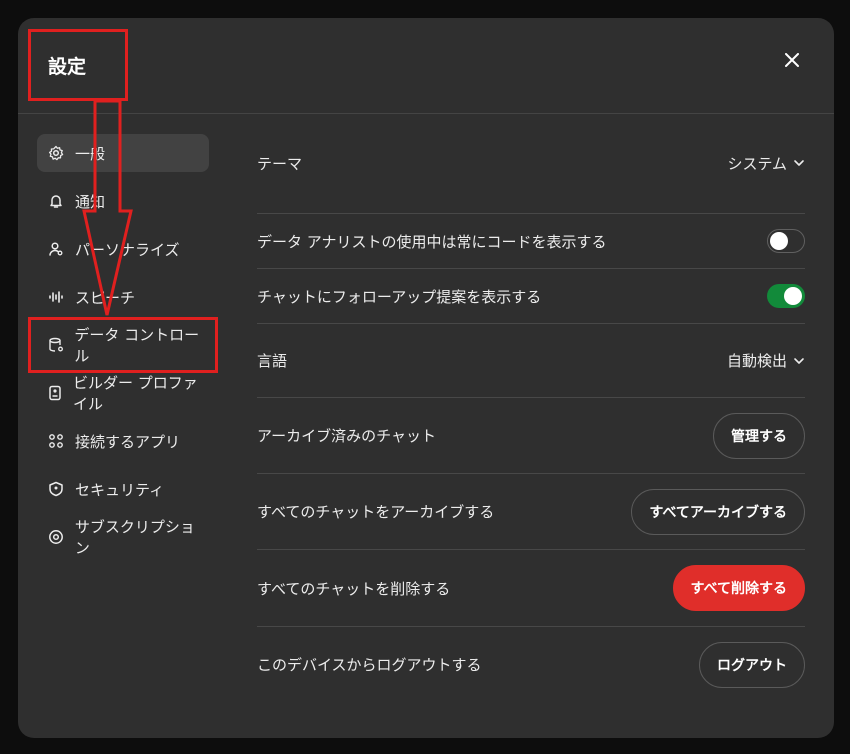 Image resolution: width=850 pixels, height=754 pixels. Describe the element at coordinates (128, 441) in the screenshot. I see `sidebar-item-label: 接続するアプリ` at that location.